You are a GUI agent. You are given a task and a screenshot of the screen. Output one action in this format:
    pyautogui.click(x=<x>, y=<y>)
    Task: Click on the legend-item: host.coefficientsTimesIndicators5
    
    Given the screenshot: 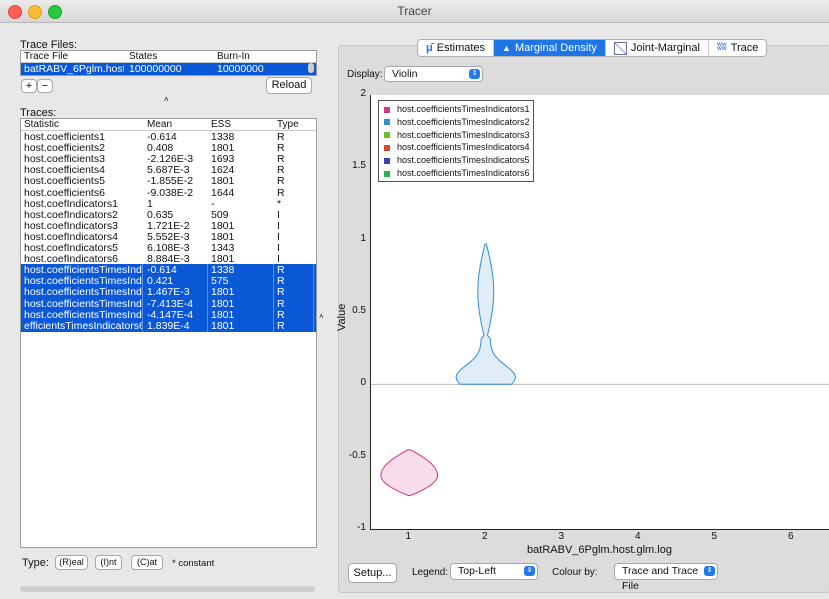 What is the action you would take?
    pyautogui.click(x=457, y=161)
    